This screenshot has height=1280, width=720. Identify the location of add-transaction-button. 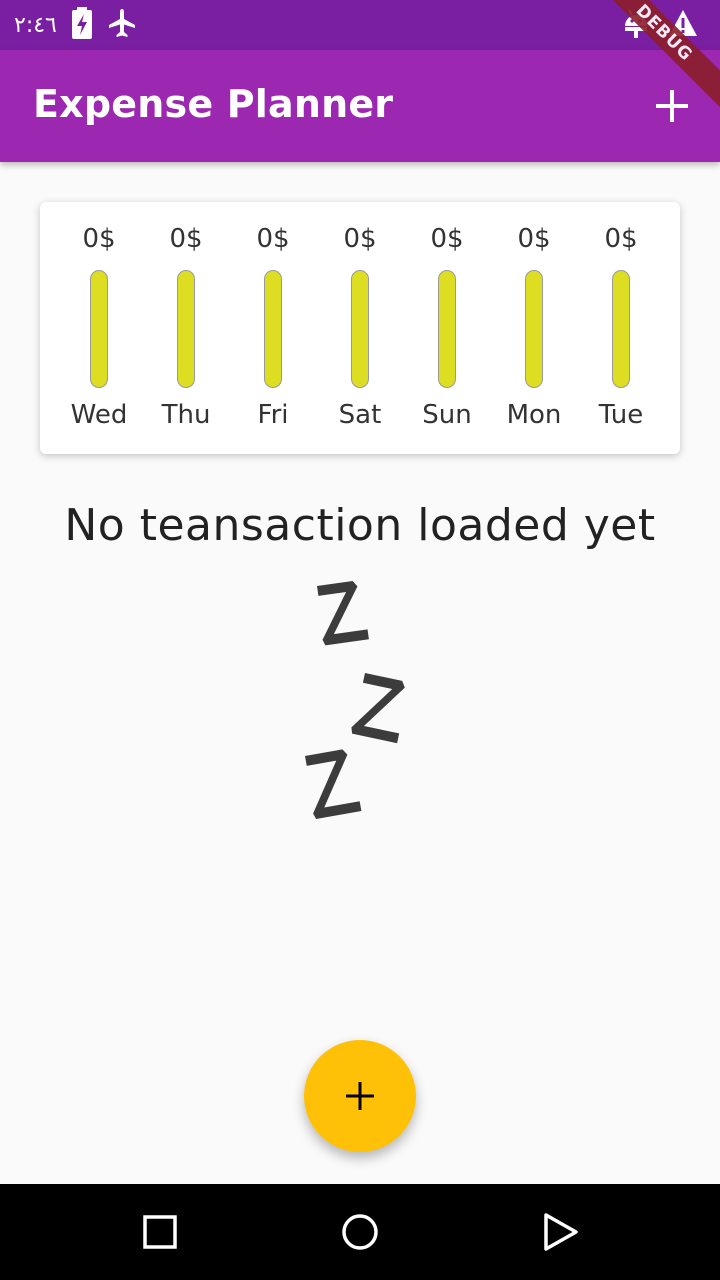
(672, 106).